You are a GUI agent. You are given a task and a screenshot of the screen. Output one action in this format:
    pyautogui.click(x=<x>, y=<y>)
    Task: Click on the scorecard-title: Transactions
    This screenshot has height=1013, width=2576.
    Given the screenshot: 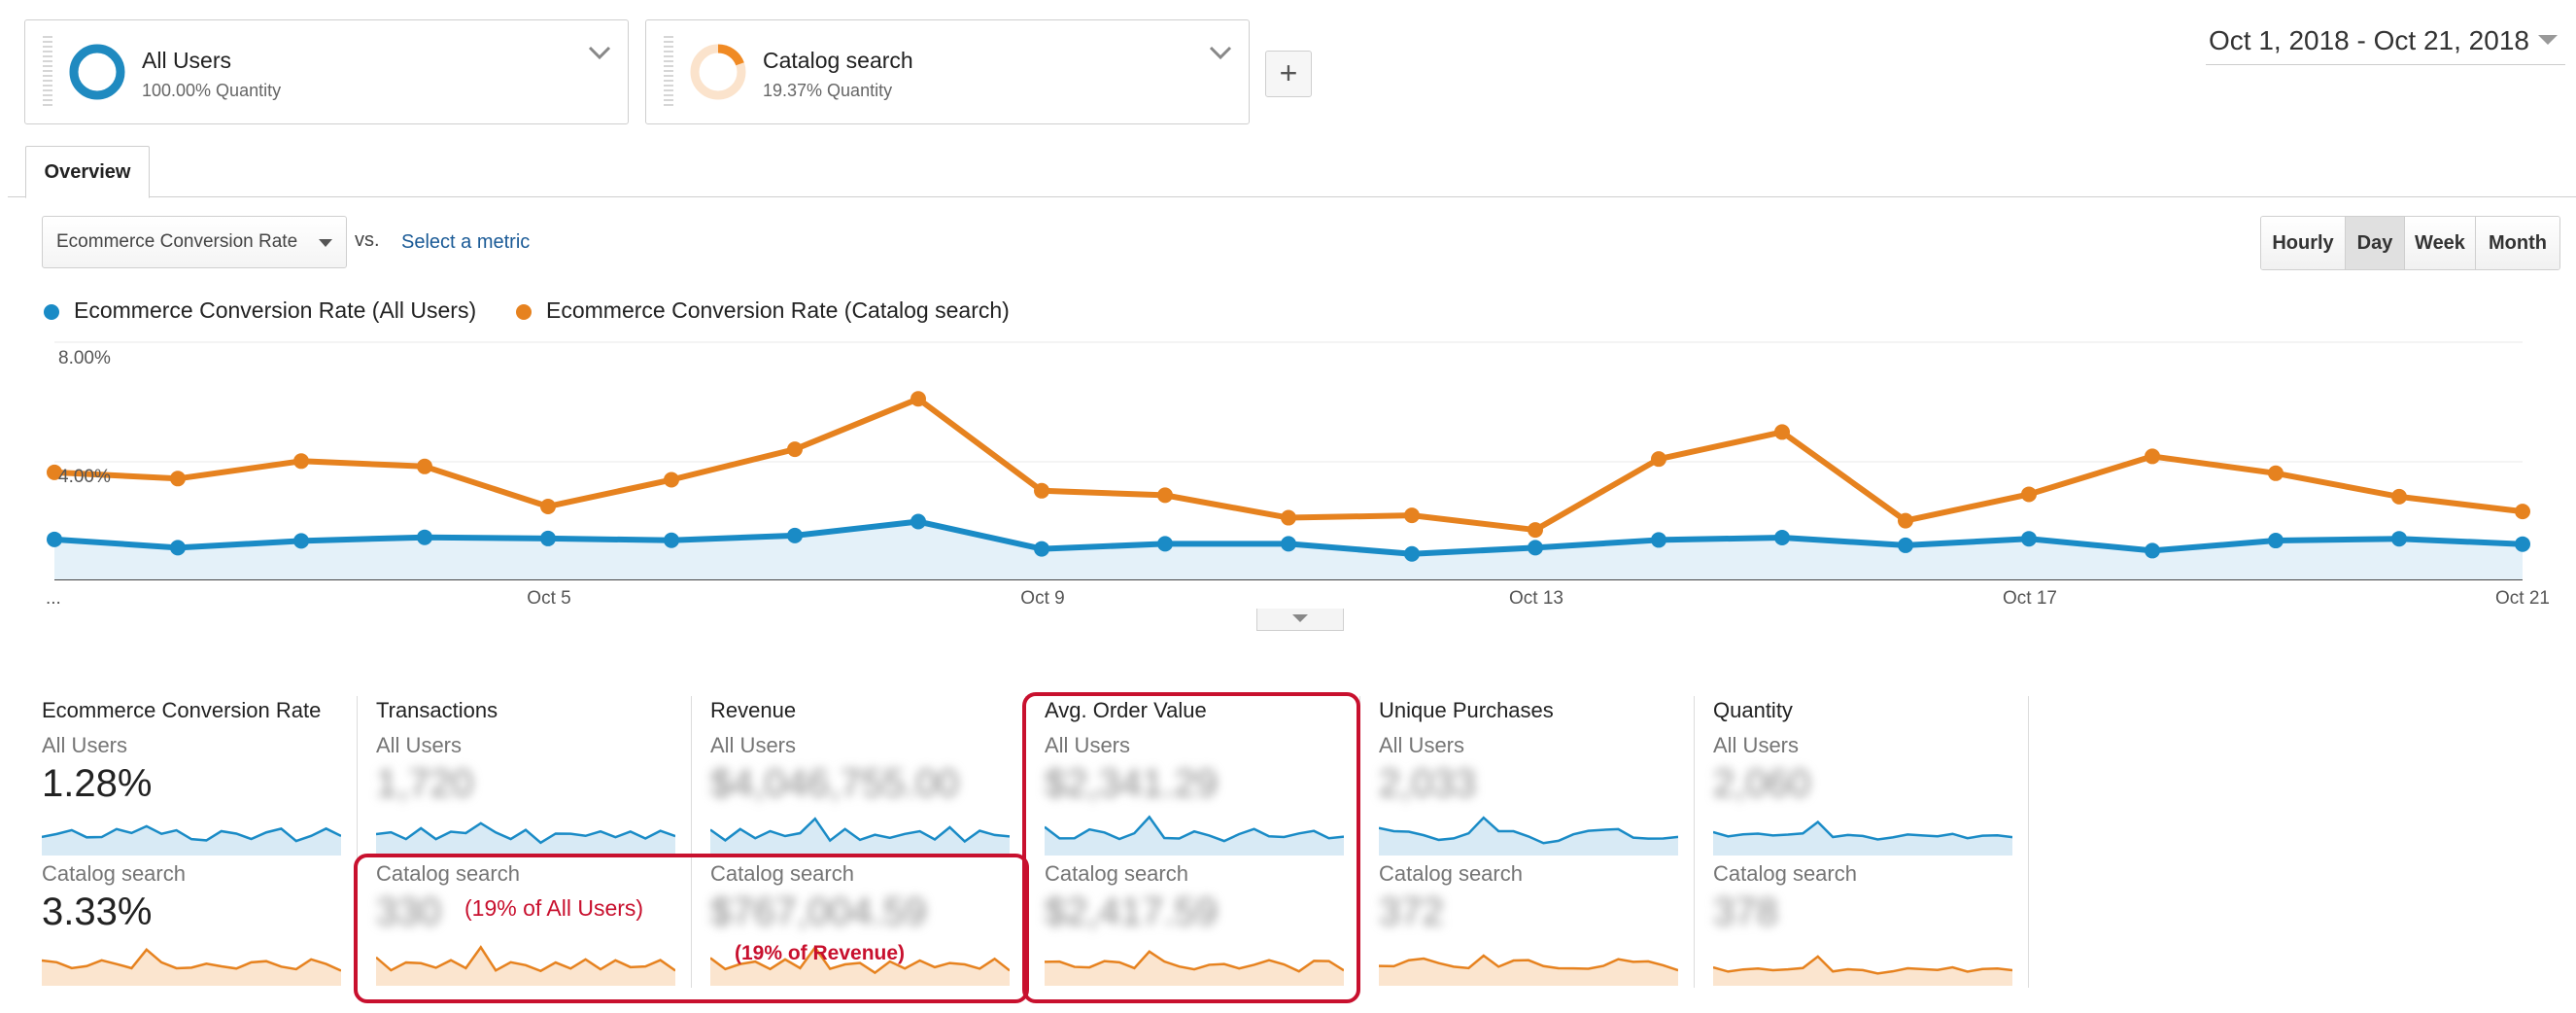 What is the action you would take?
    pyautogui.click(x=437, y=710)
    